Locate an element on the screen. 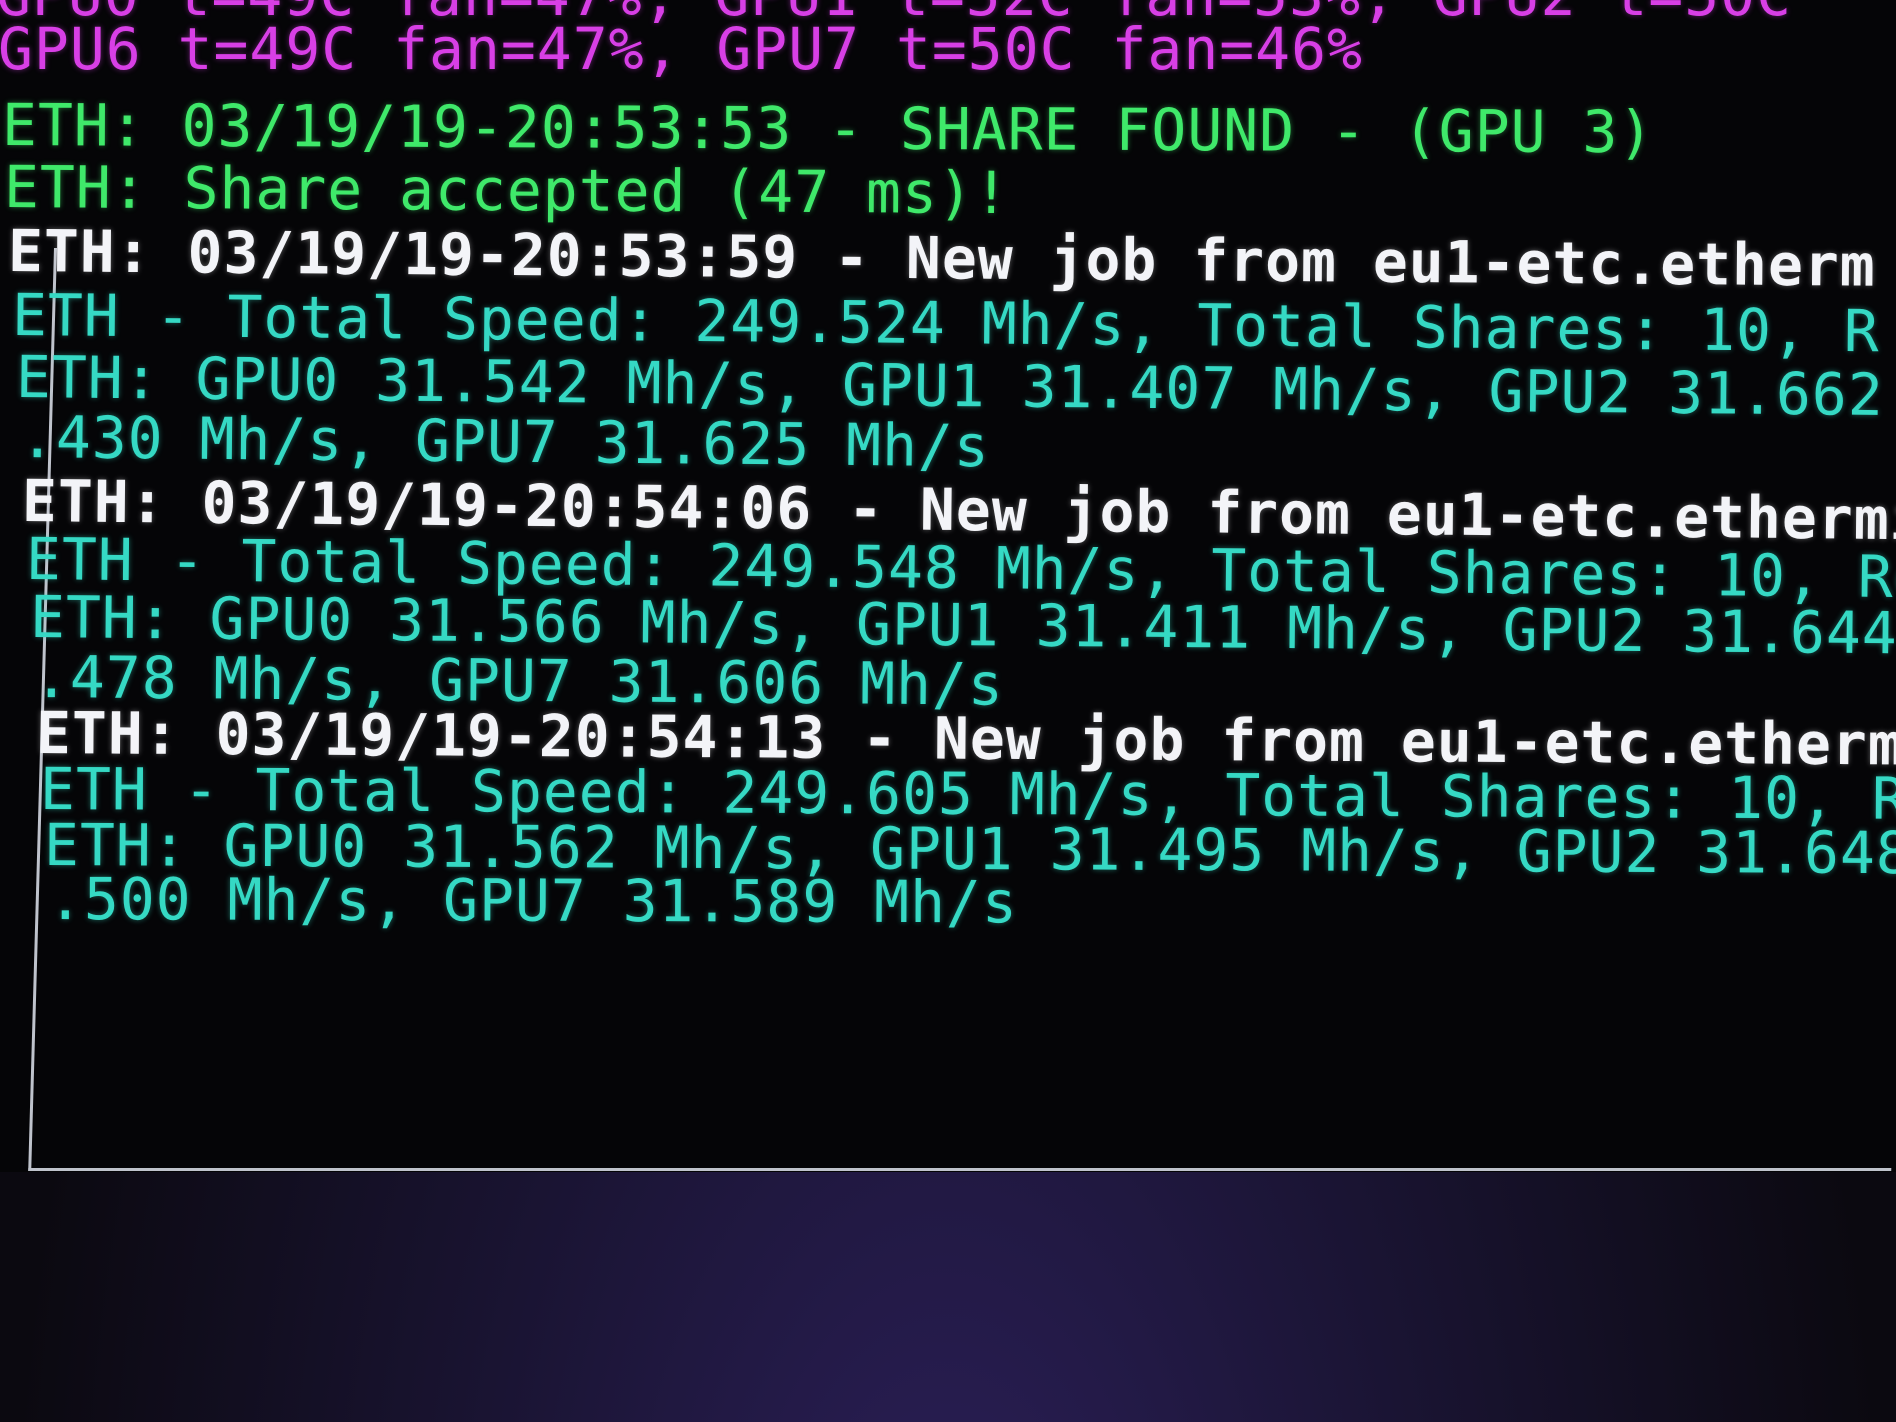 The height and width of the screenshot is (1422, 1896). console-line: GPU6 t=49C fan=47%, GPU7 t=50C fan=46% is located at coordinates (681, 49).